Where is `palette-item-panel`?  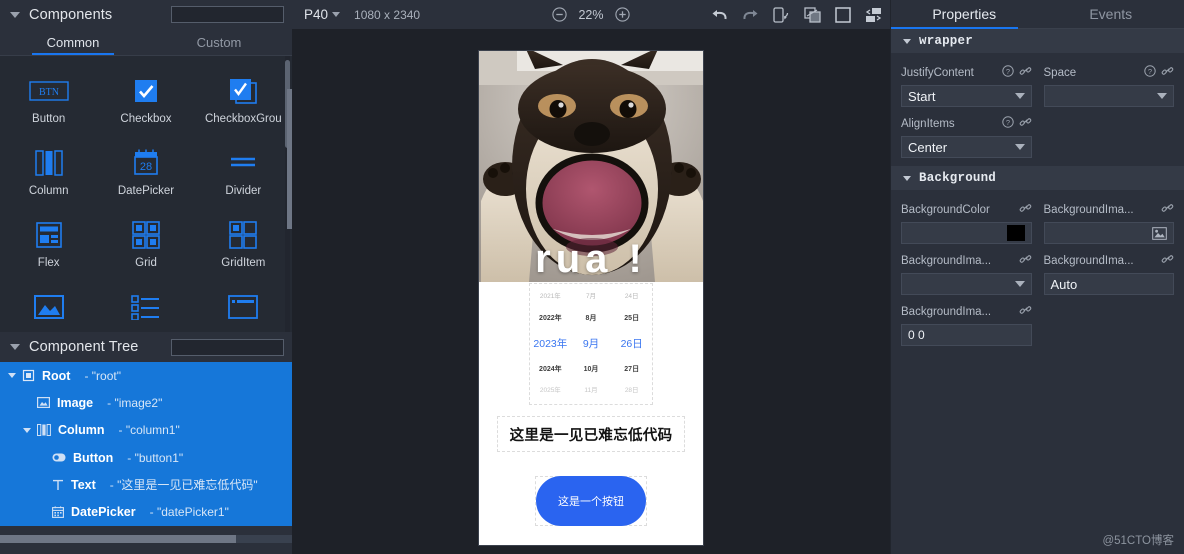 palette-item-panel is located at coordinates (243, 306).